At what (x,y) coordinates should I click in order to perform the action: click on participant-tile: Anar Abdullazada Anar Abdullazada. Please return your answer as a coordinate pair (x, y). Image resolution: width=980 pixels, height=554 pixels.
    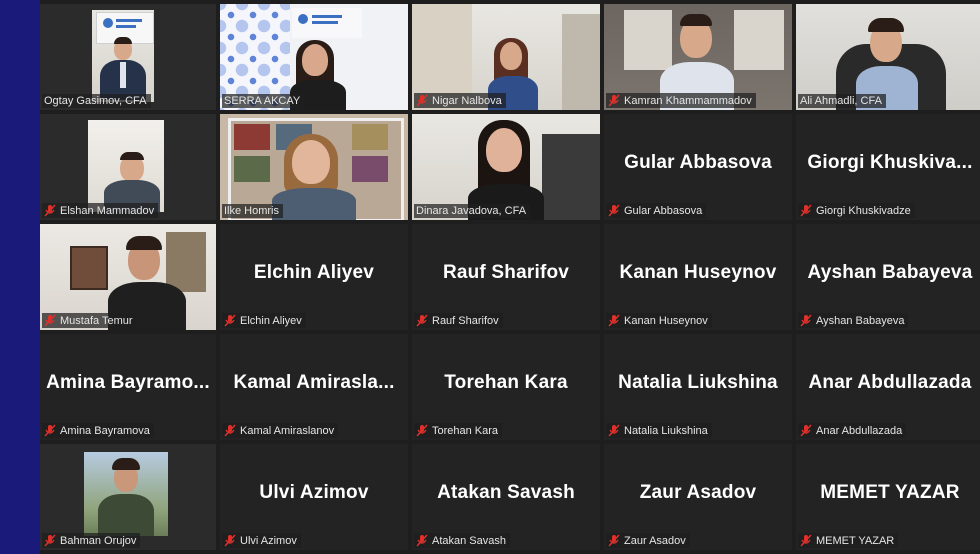
    Looking at the image, I should click on (888, 387).